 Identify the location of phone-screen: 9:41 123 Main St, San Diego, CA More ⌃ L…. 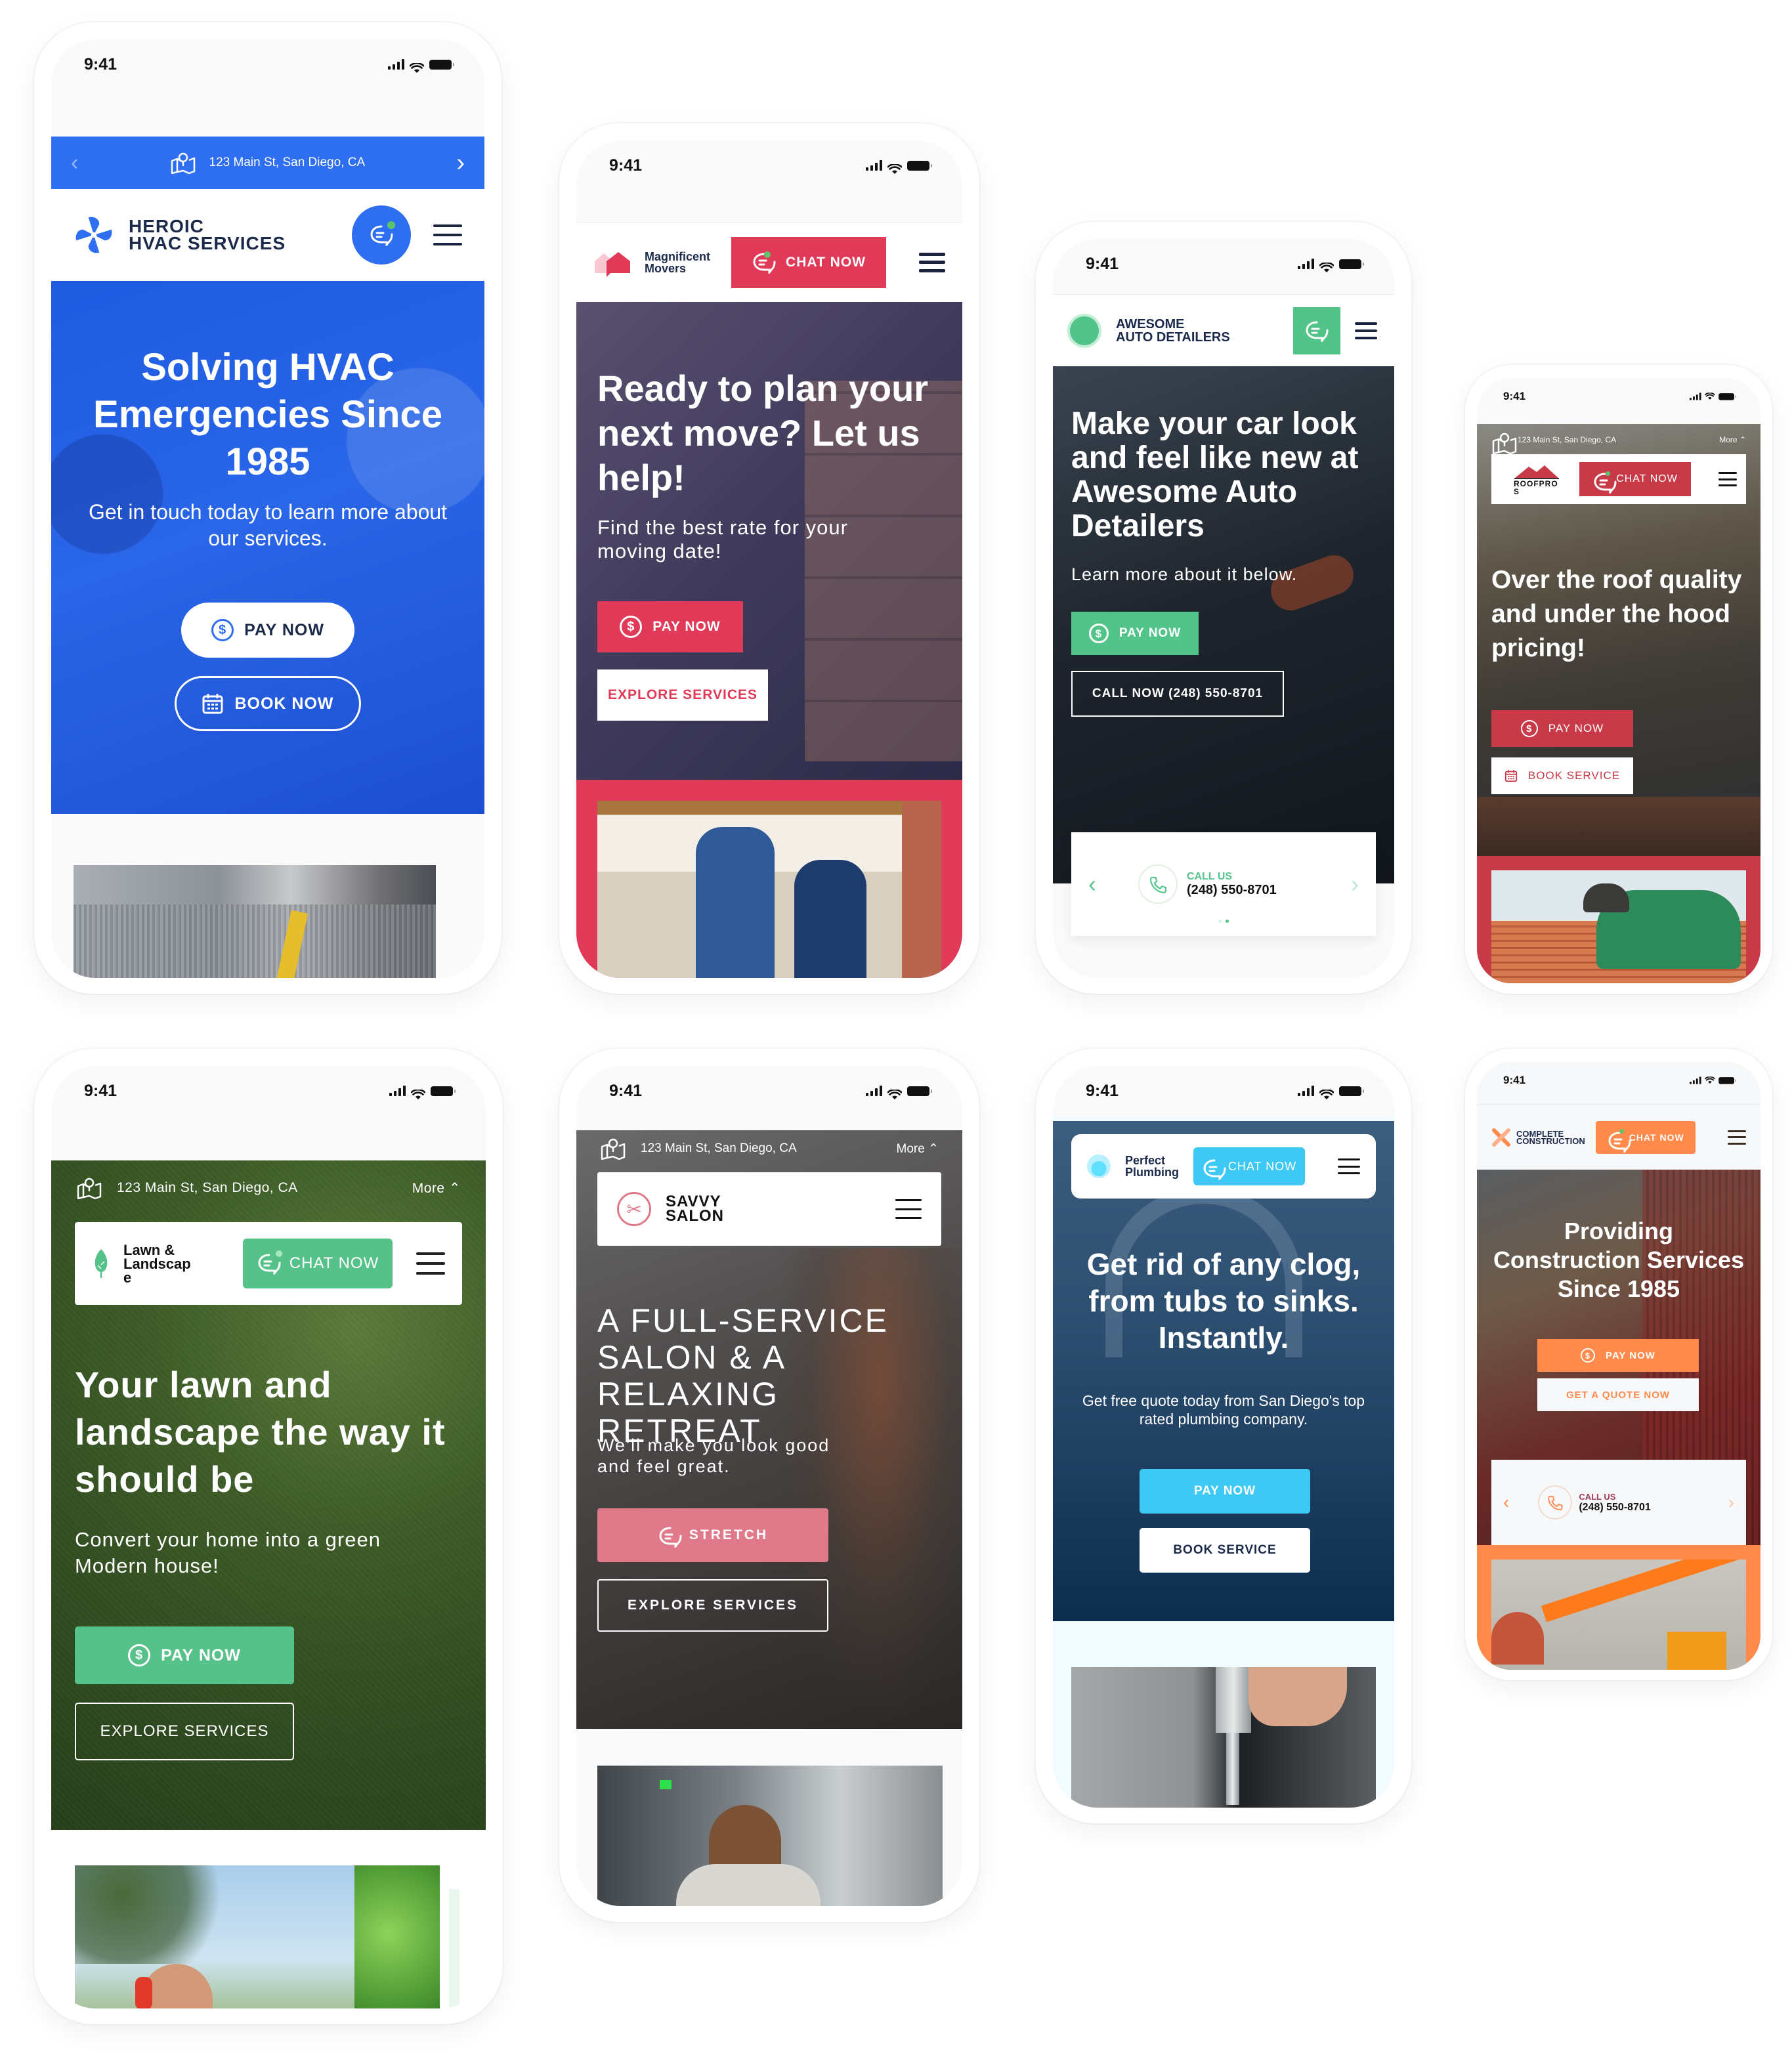
(268, 1537).